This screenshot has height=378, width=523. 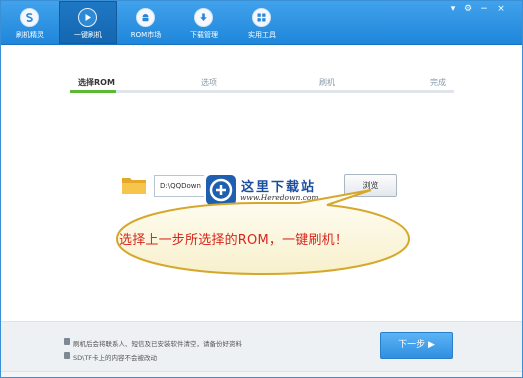 I want to click on phone-icon, so click(x=67, y=341).